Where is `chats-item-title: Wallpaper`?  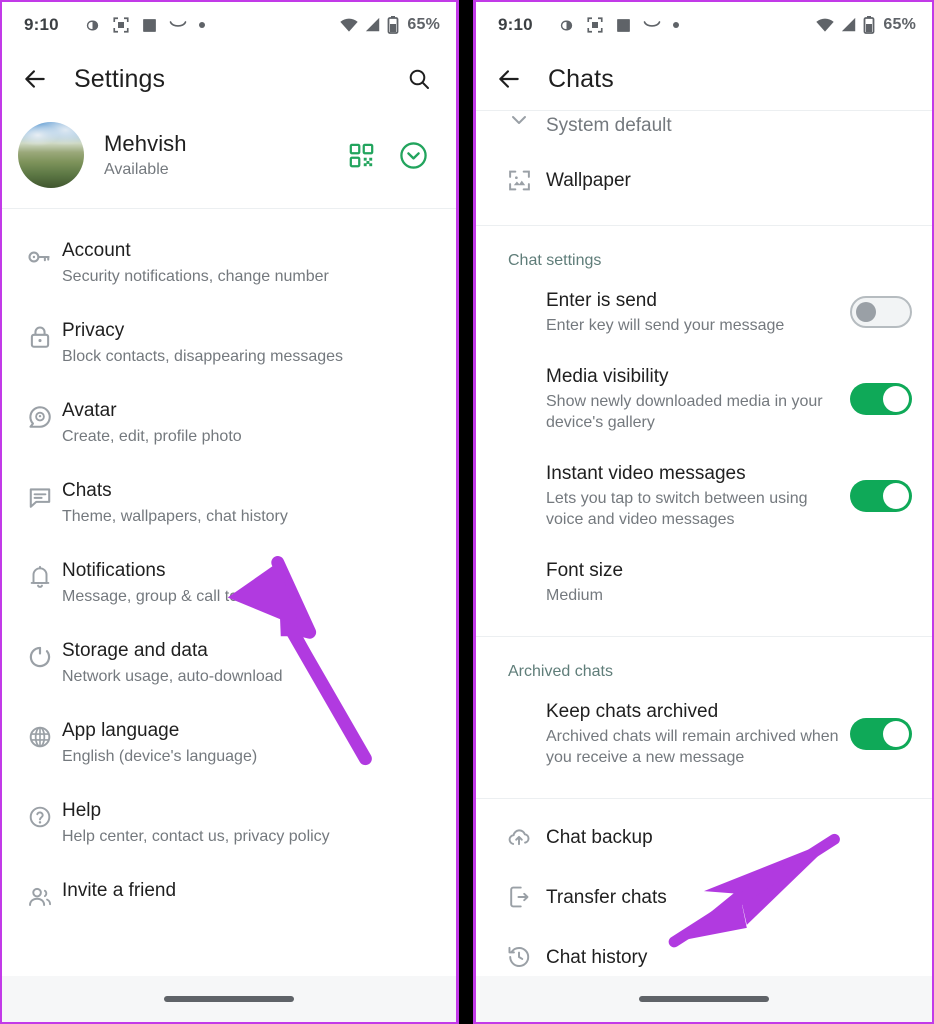 chats-item-title: Wallpaper is located at coordinates (588, 180).